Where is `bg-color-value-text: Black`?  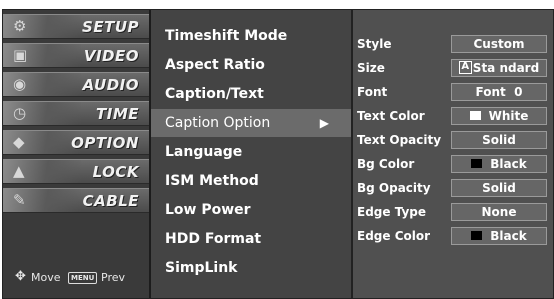
bg-color-value-text: Black is located at coordinates (508, 164).